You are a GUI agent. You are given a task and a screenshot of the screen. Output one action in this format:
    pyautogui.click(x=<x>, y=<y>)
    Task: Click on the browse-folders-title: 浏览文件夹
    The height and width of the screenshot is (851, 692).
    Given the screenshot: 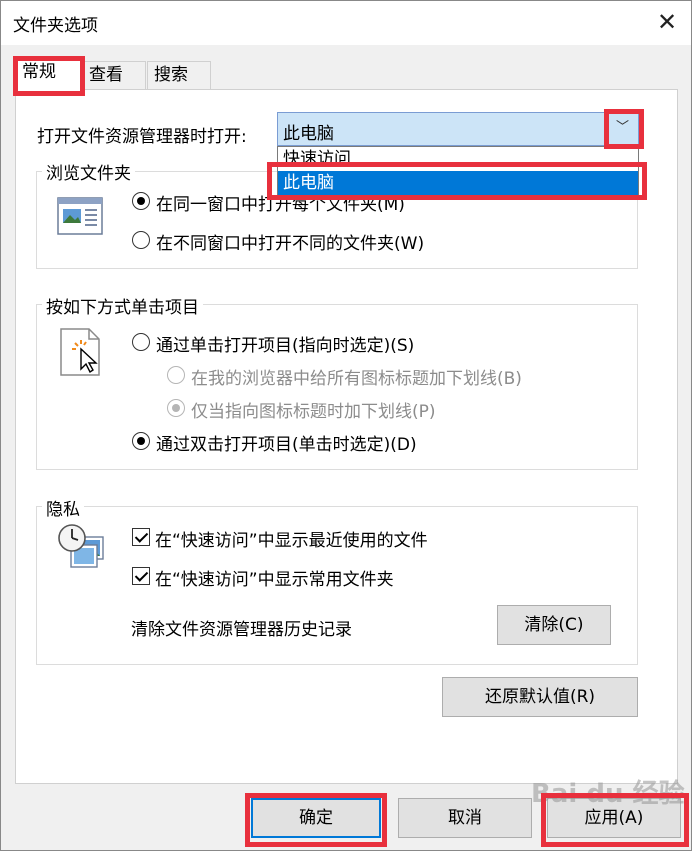 What is the action you would take?
    pyautogui.click(x=88, y=171)
    